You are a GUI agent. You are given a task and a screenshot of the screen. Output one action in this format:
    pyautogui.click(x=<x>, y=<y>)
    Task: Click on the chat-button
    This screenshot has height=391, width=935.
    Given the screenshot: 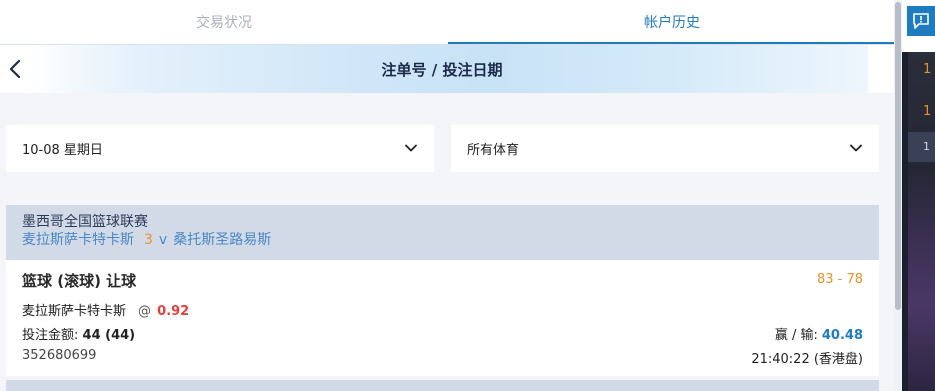 What is the action you would take?
    pyautogui.click(x=921, y=21)
    